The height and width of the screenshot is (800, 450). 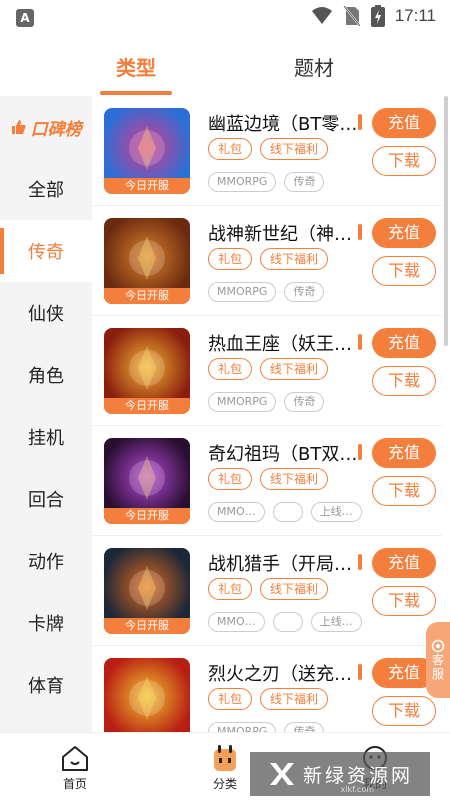 I want to click on status-icons: 17:11, so click(x=373, y=16).